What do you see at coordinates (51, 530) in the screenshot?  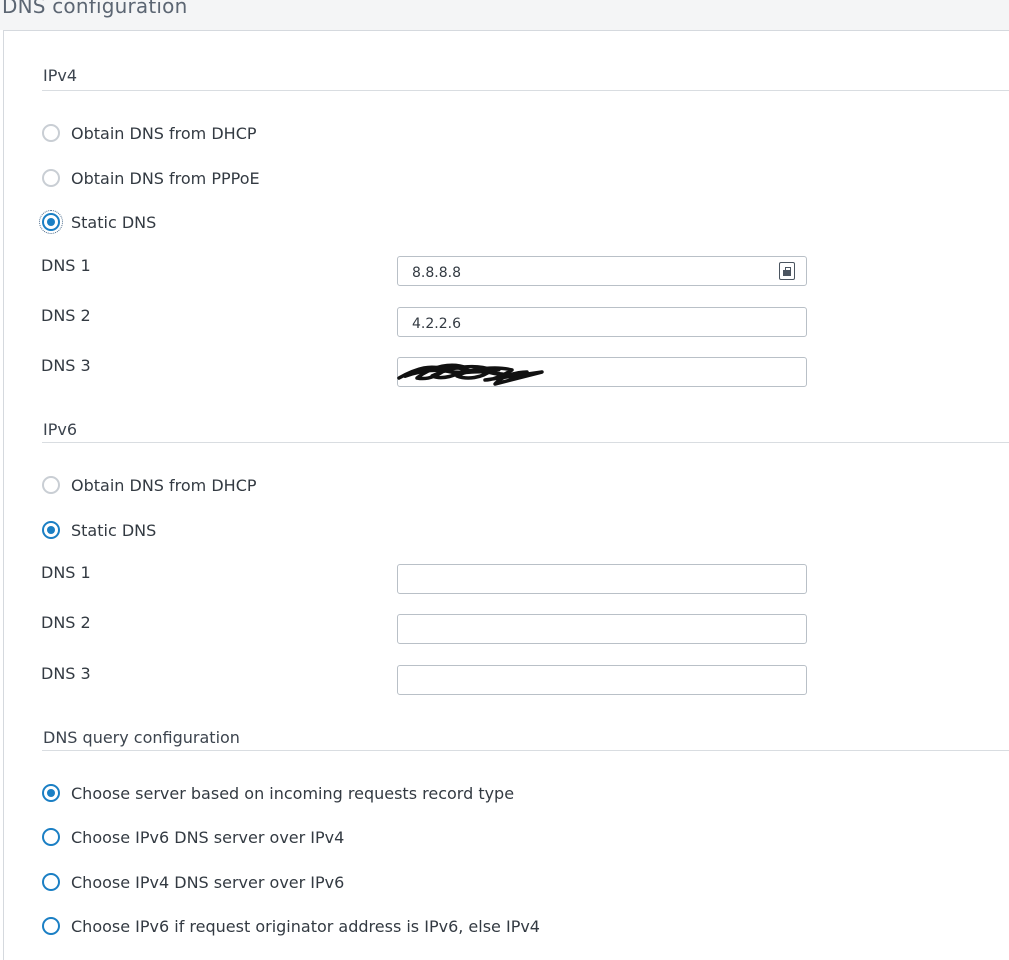 I see `ipv6-static-radio` at bounding box center [51, 530].